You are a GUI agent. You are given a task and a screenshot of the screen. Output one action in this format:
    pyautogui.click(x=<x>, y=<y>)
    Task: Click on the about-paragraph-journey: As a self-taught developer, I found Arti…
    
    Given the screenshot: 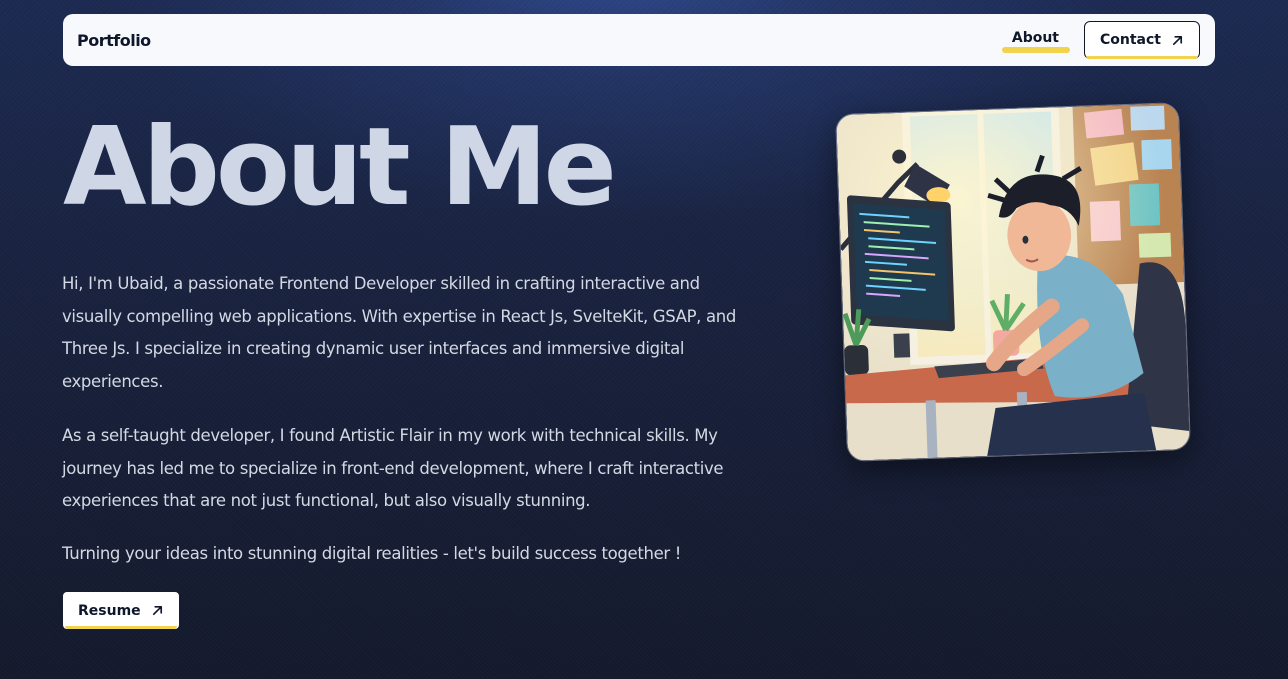 What is the action you would take?
    pyautogui.click(x=393, y=468)
    